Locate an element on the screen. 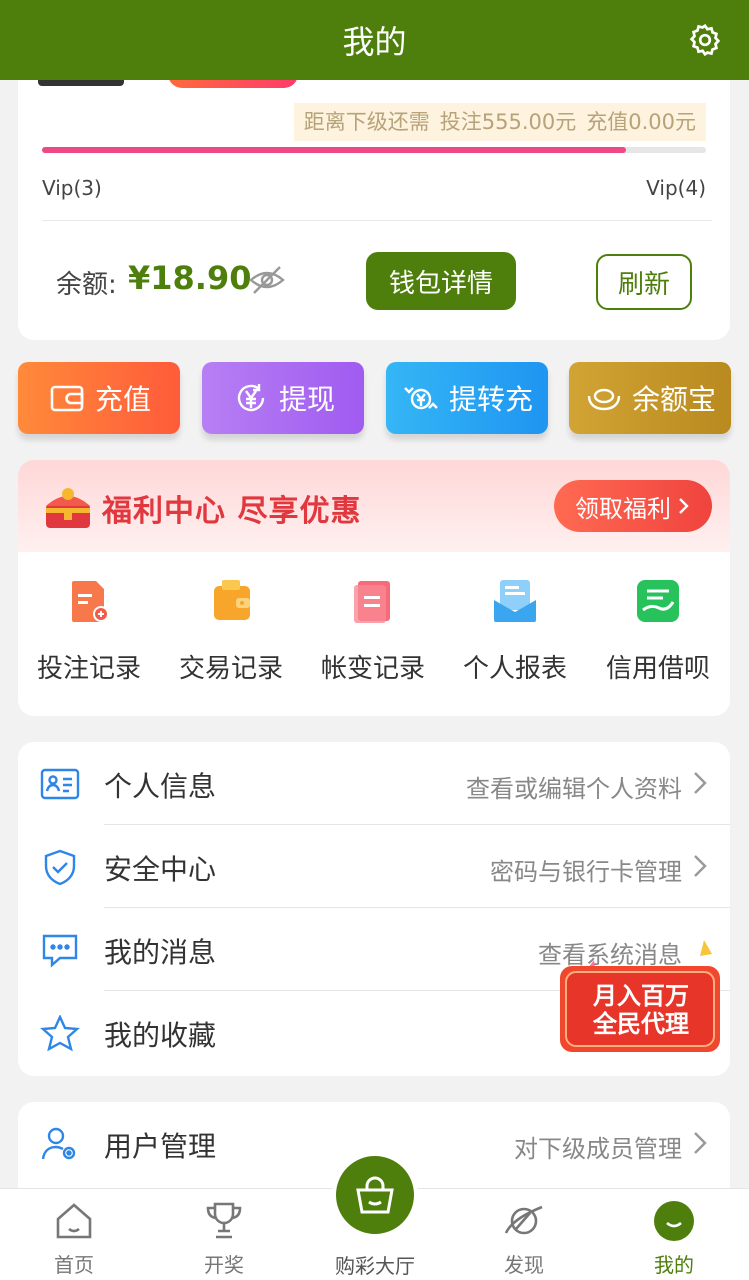  planet-icon is located at coordinates (523, 1220).